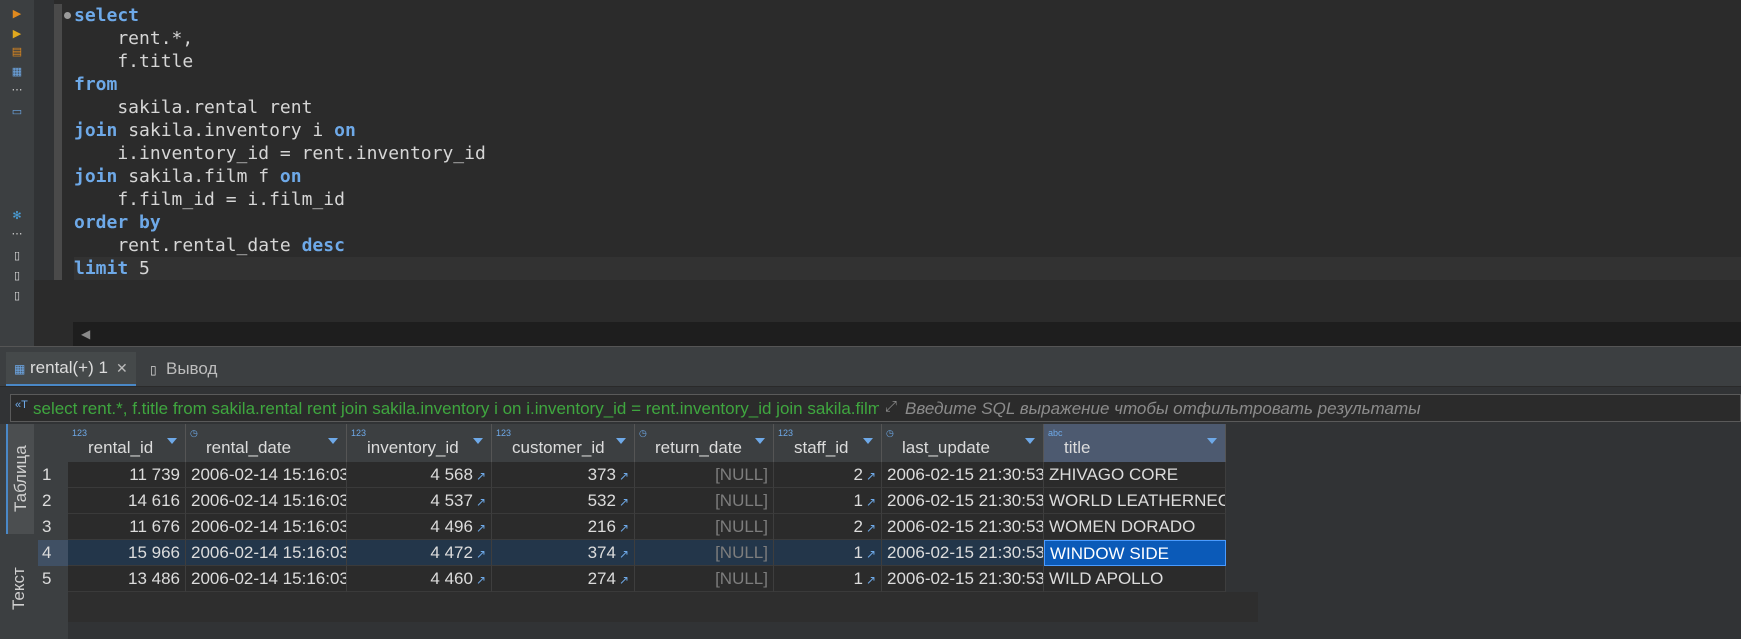 The image size is (1741, 639). What do you see at coordinates (1135, 553) in the screenshot?
I see `cell-title: WINDOW SIDE` at bounding box center [1135, 553].